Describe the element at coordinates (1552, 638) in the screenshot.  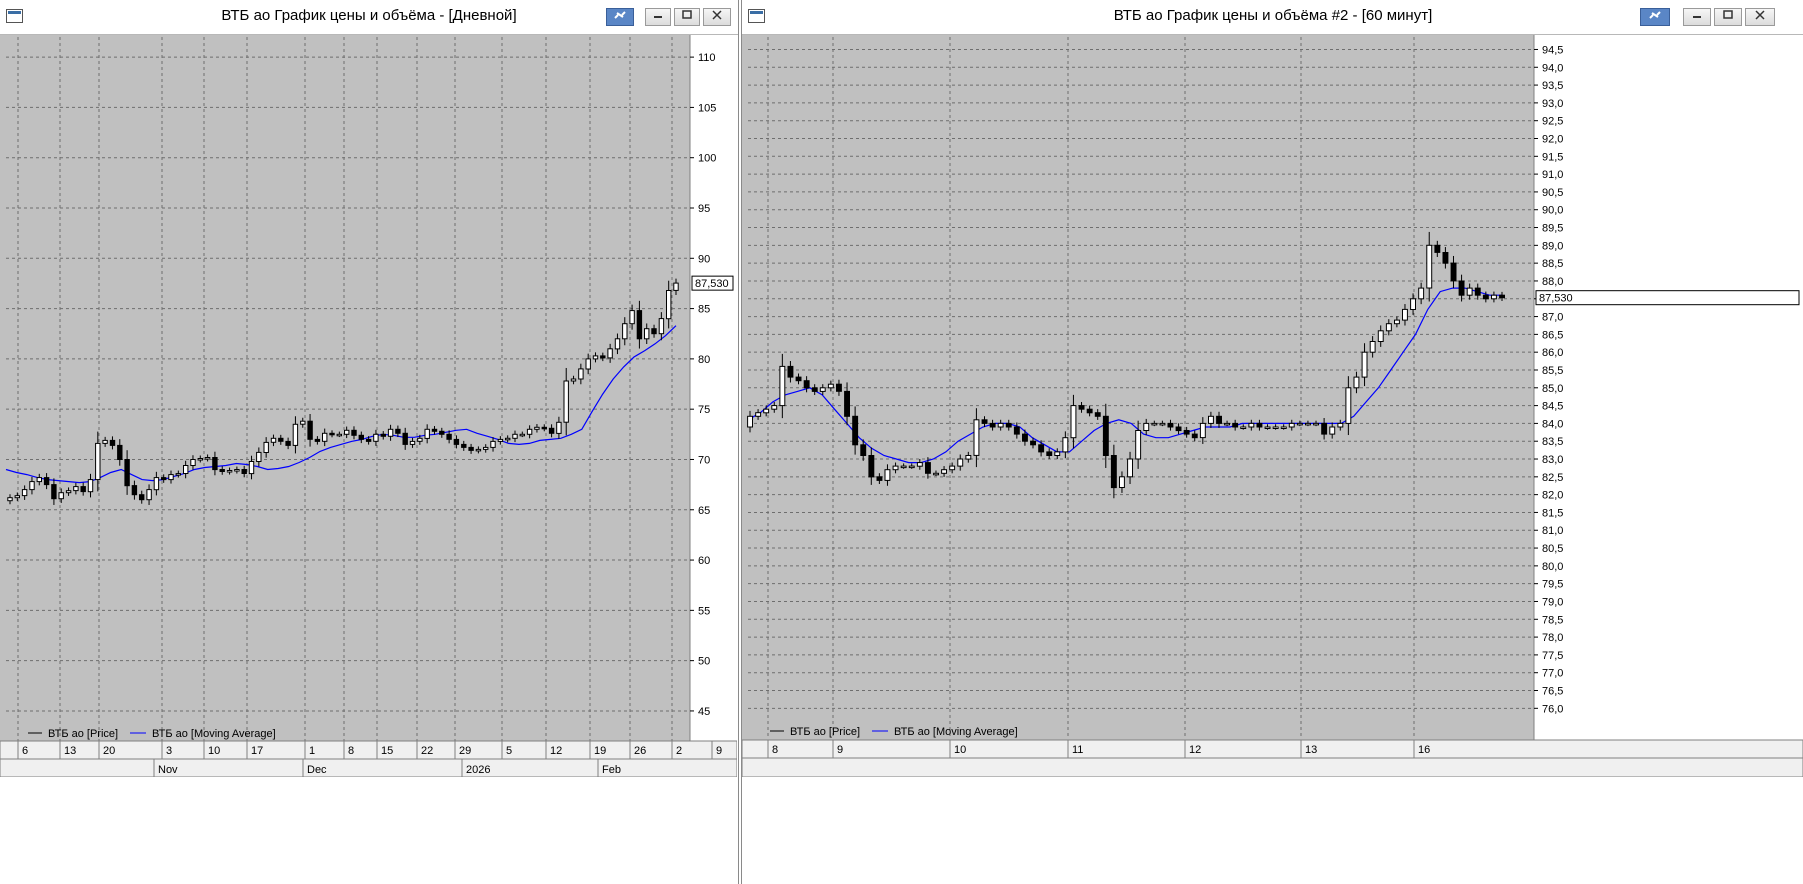
I see `y-tick-label: 78,0` at that location.